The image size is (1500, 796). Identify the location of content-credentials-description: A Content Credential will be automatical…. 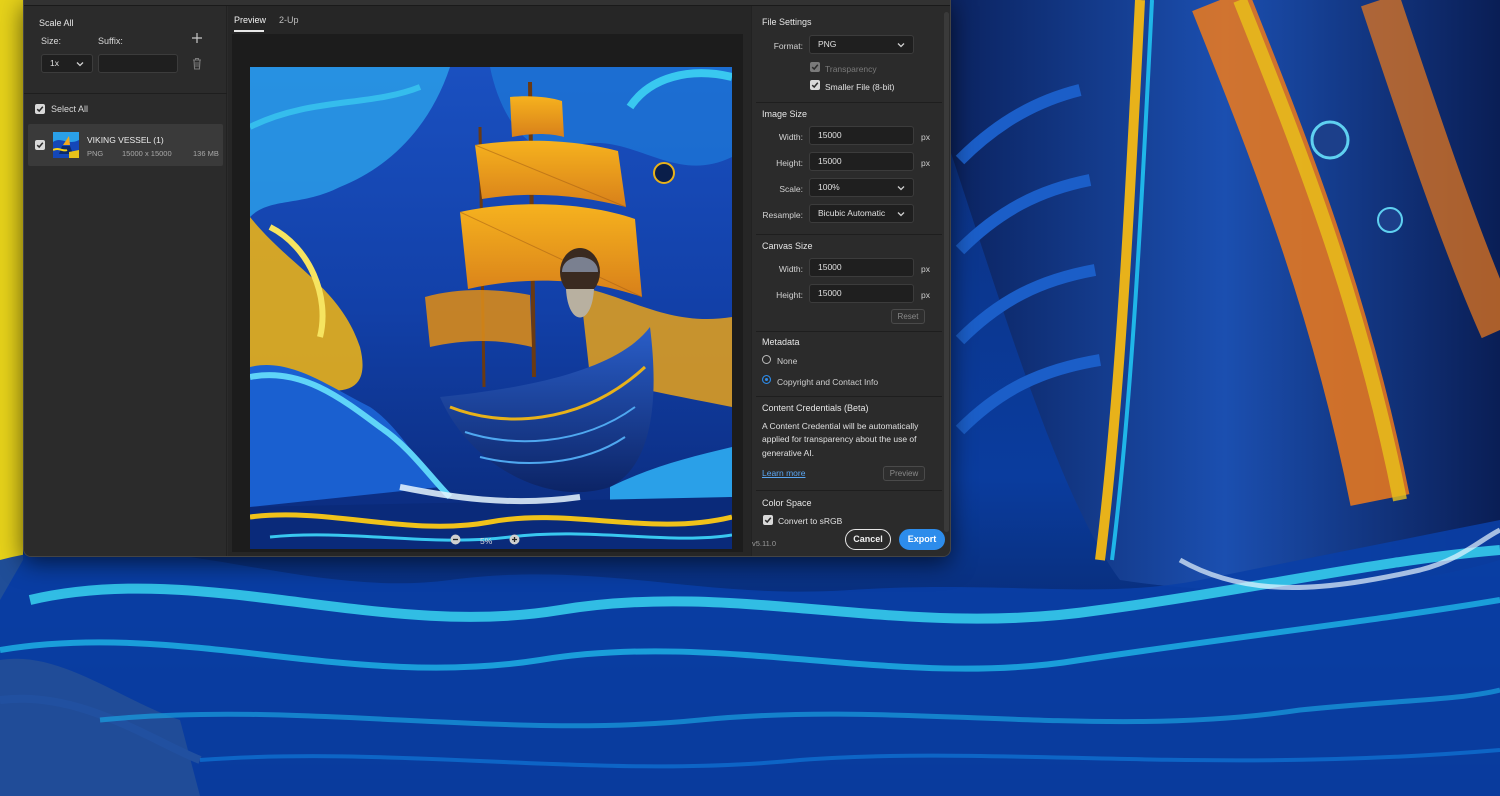
(840, 439).